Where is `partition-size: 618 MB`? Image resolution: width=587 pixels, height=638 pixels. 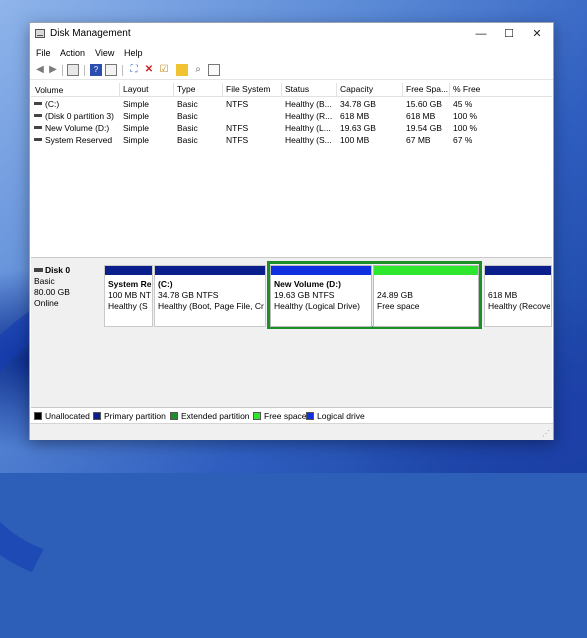
partition-size: 618 MB is located at coordinates (503, 295).